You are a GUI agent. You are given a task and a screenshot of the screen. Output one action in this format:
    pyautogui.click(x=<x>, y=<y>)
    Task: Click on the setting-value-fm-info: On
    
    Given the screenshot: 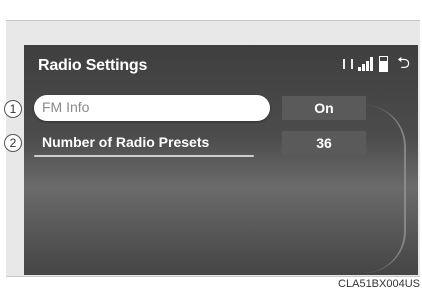 What is the action you would take?
    pyautogui.click(x=324, y=108)
    